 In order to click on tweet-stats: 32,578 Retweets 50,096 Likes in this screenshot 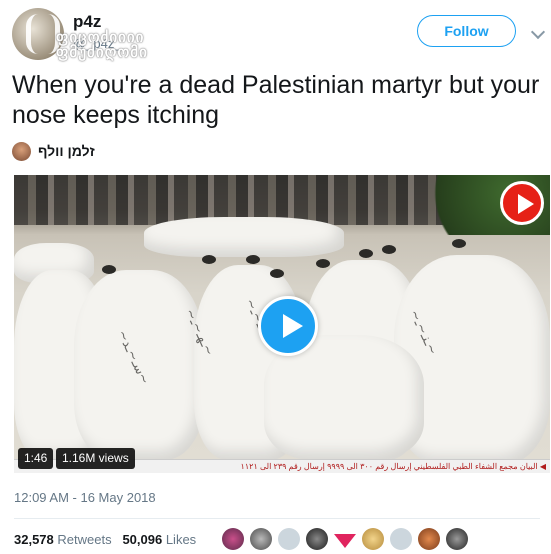, I will do `click(105, 539)`.